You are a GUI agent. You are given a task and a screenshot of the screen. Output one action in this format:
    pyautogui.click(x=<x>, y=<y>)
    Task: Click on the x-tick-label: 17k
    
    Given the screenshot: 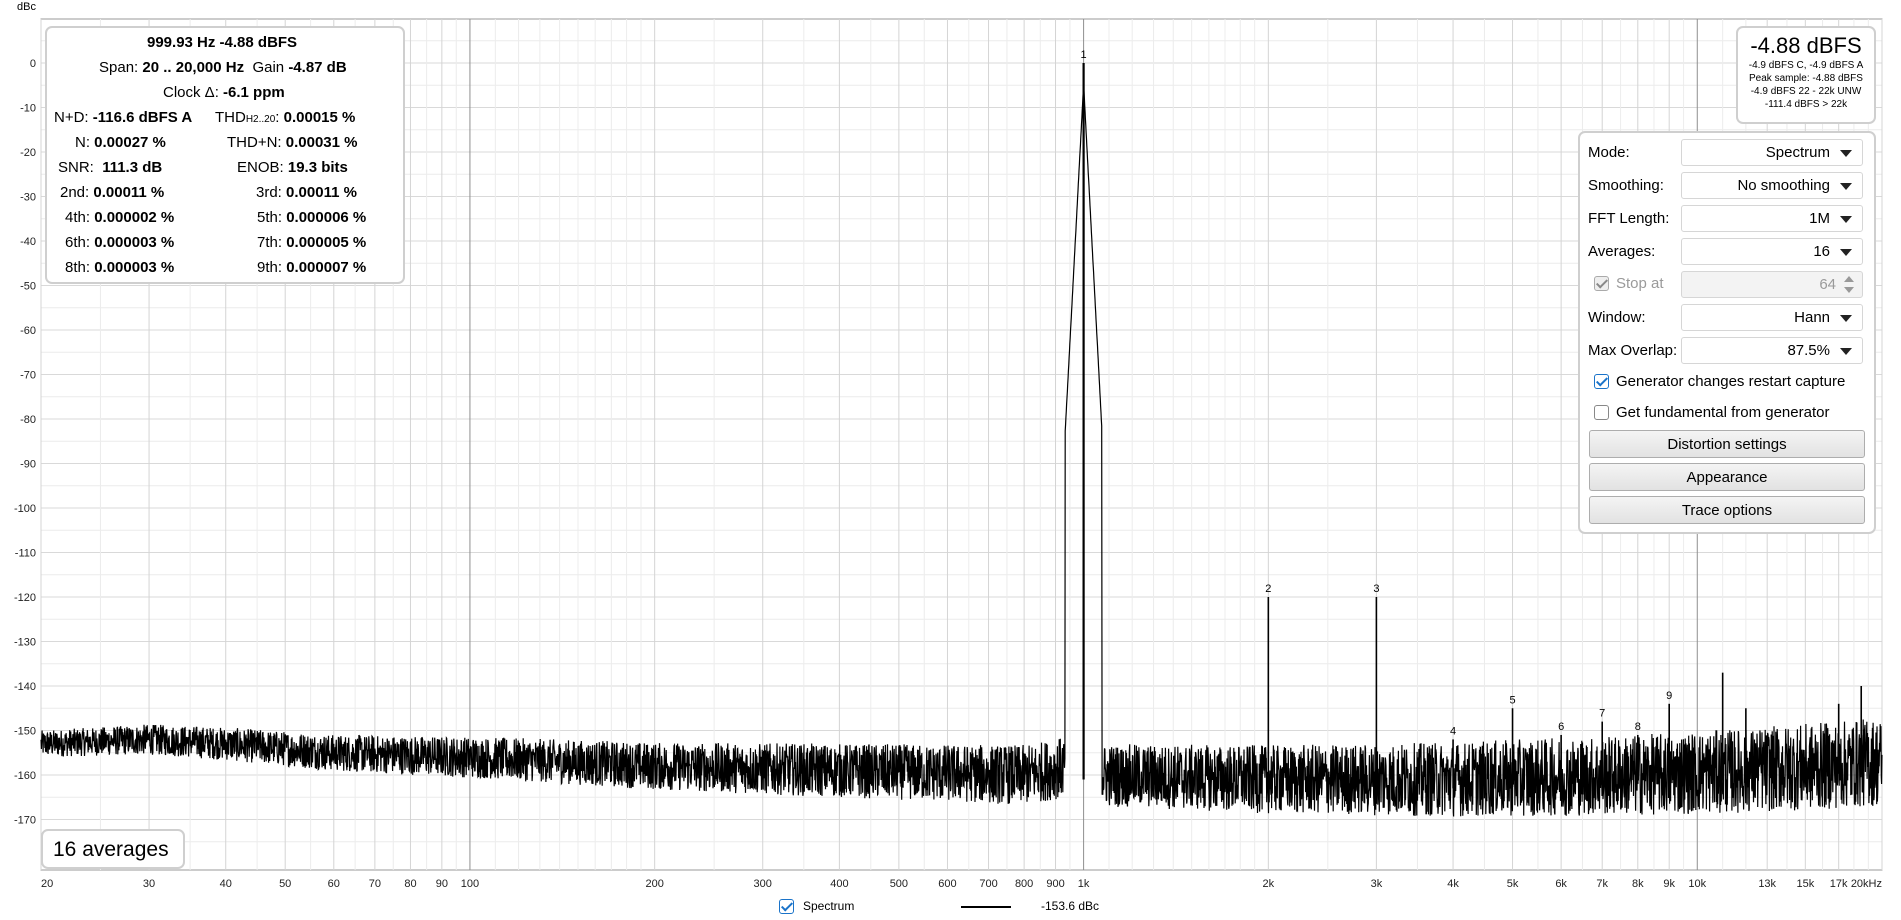 What is the action you would take?
    pyautogui.click(x=1839, y=884)
    